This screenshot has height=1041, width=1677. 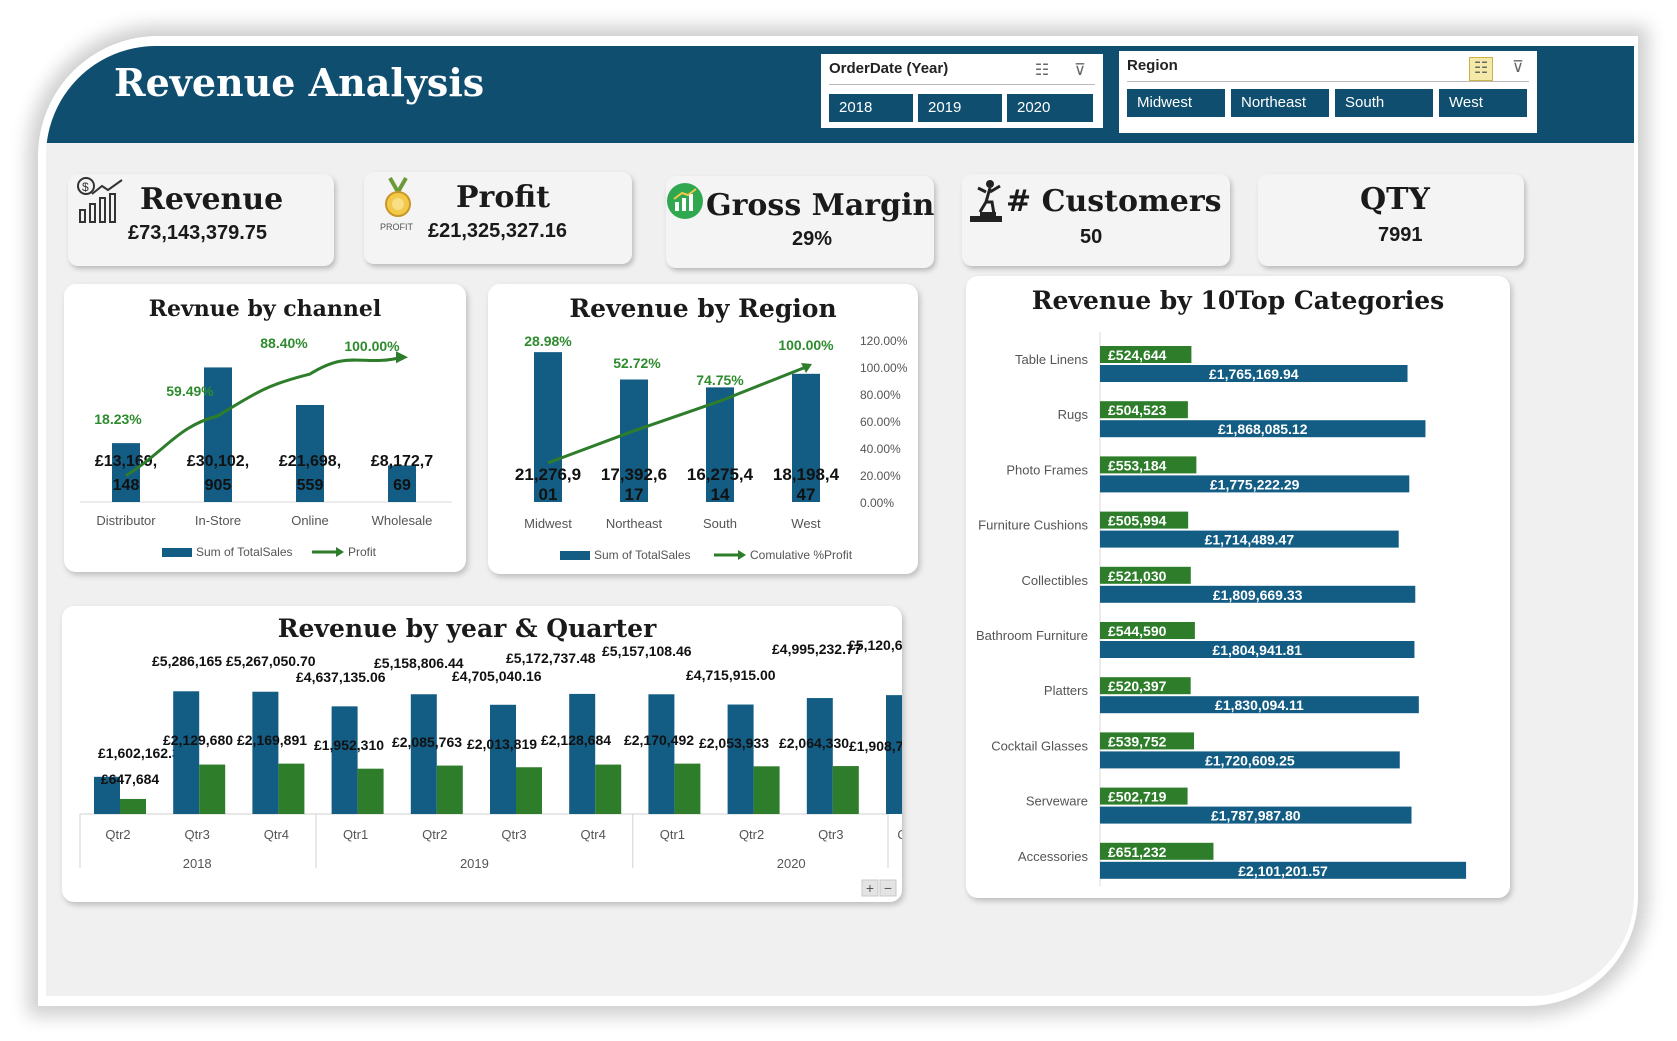 What do you see at coordinates (1483, 103) in the screenshot?
I see `slicer-item-west: West` at bounding box center [1483, 103].